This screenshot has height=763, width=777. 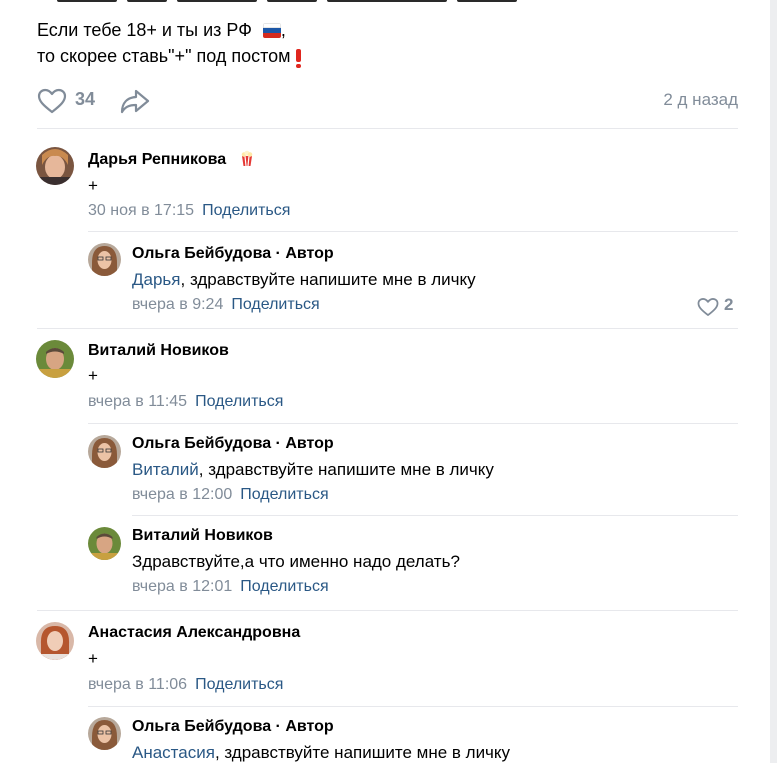 What do you see at coordinates (137, 401) in the screenshot?
I see `comment-date: вчера в 11:45` at bounding box center [137, 401].